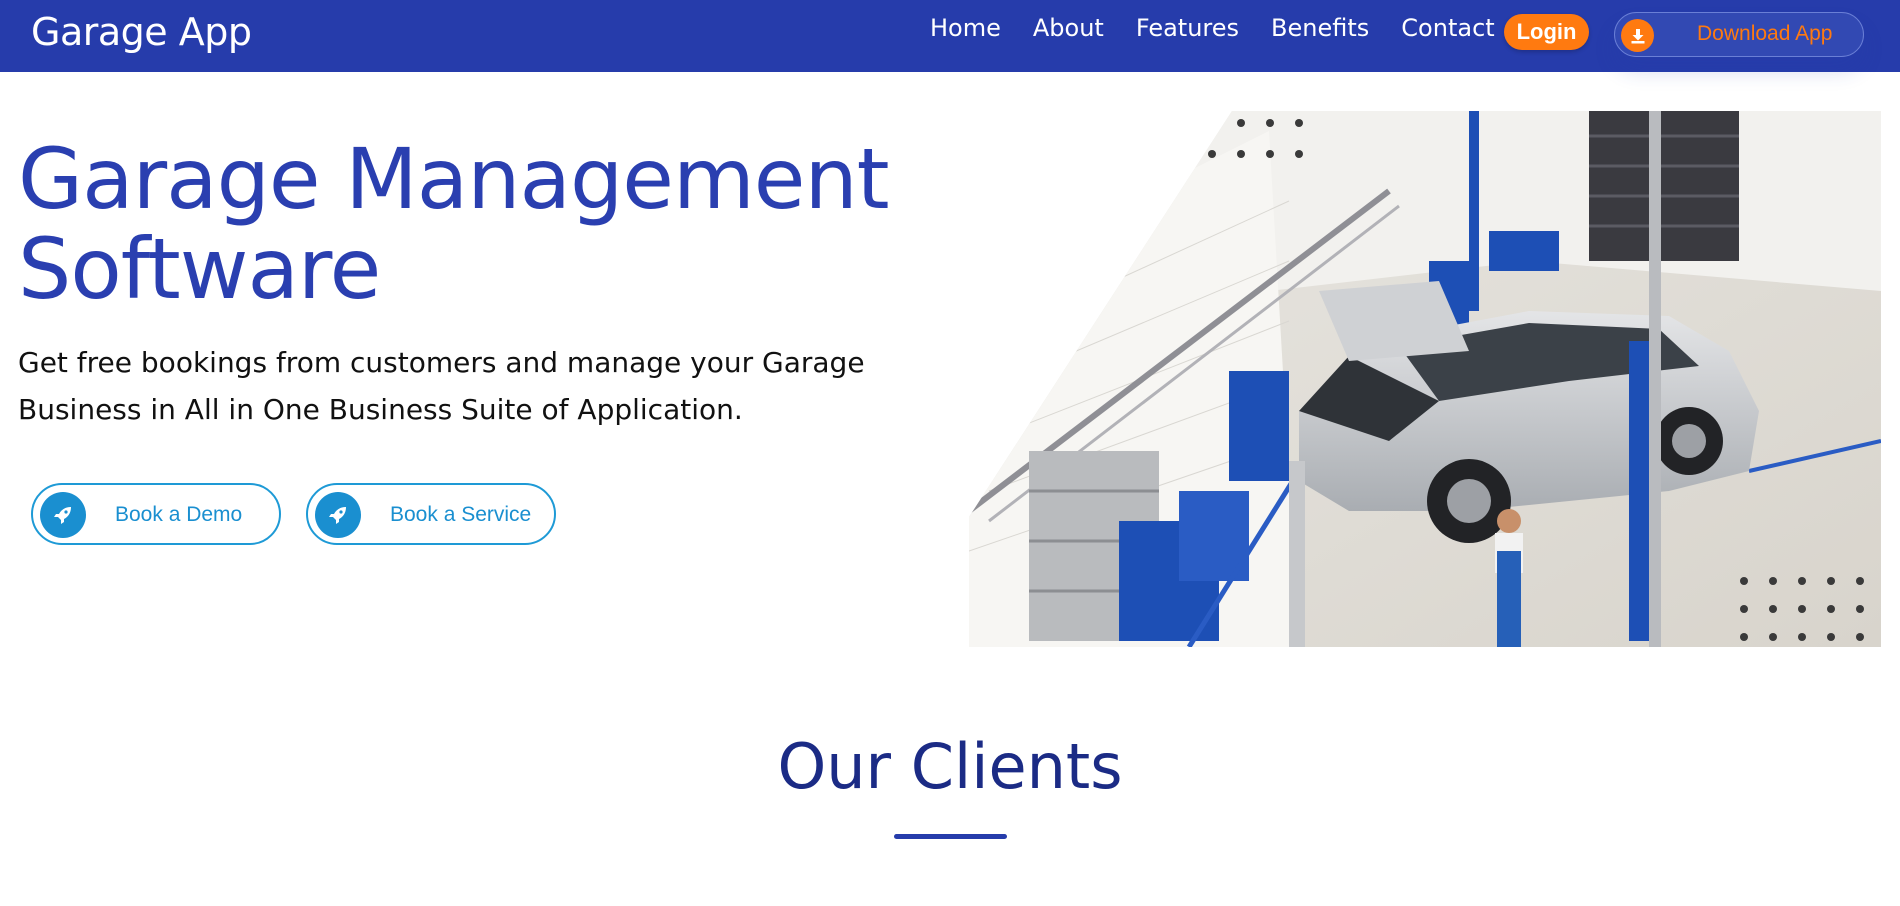 The height and width of the screenshot is (906, 1900). What do you see at coordinates (1765, 33) in the screenshot?
I see `download-app-label: Download App` at bounding box center [1765, 33].